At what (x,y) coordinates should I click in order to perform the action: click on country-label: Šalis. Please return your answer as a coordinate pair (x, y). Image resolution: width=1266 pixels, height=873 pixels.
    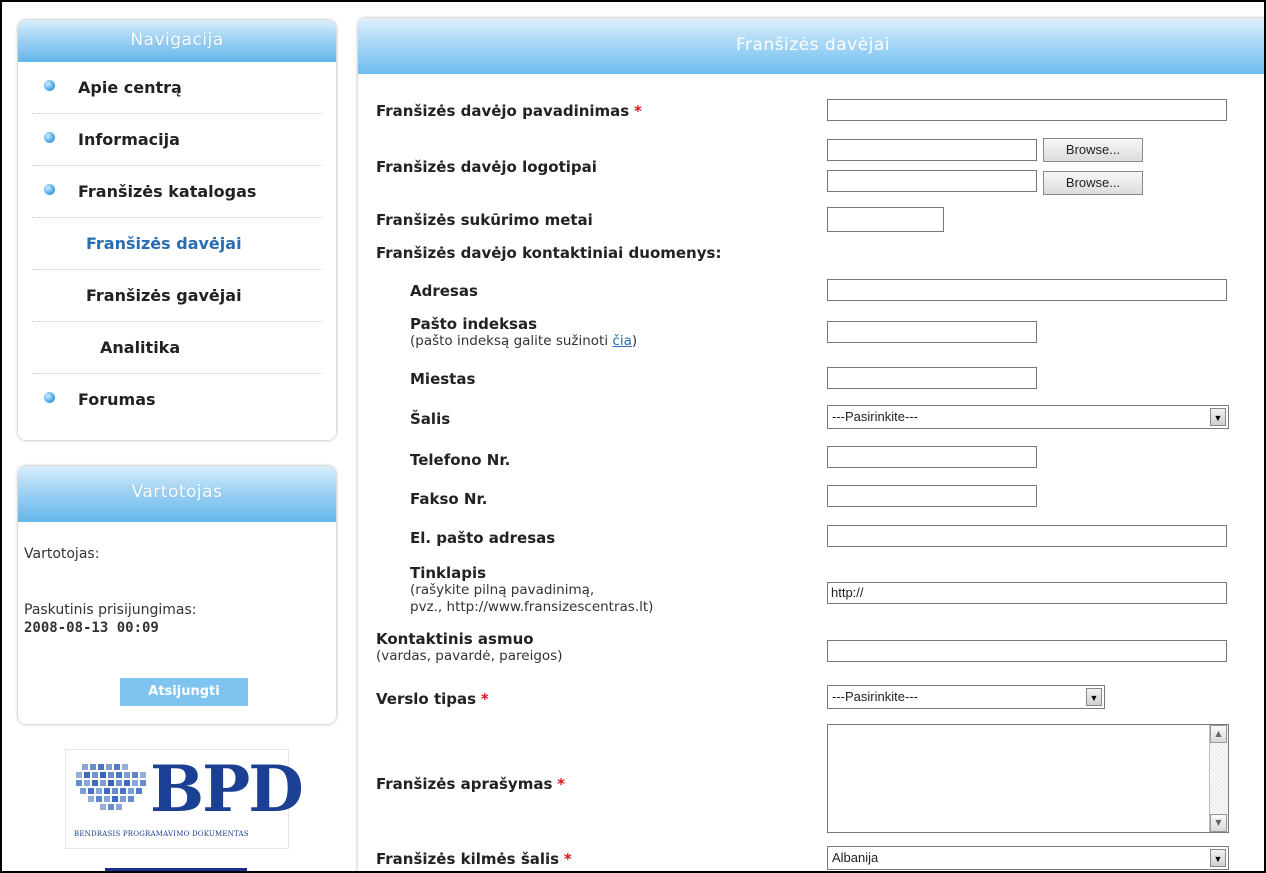
    Looking at the image, I should click on (430, 419).